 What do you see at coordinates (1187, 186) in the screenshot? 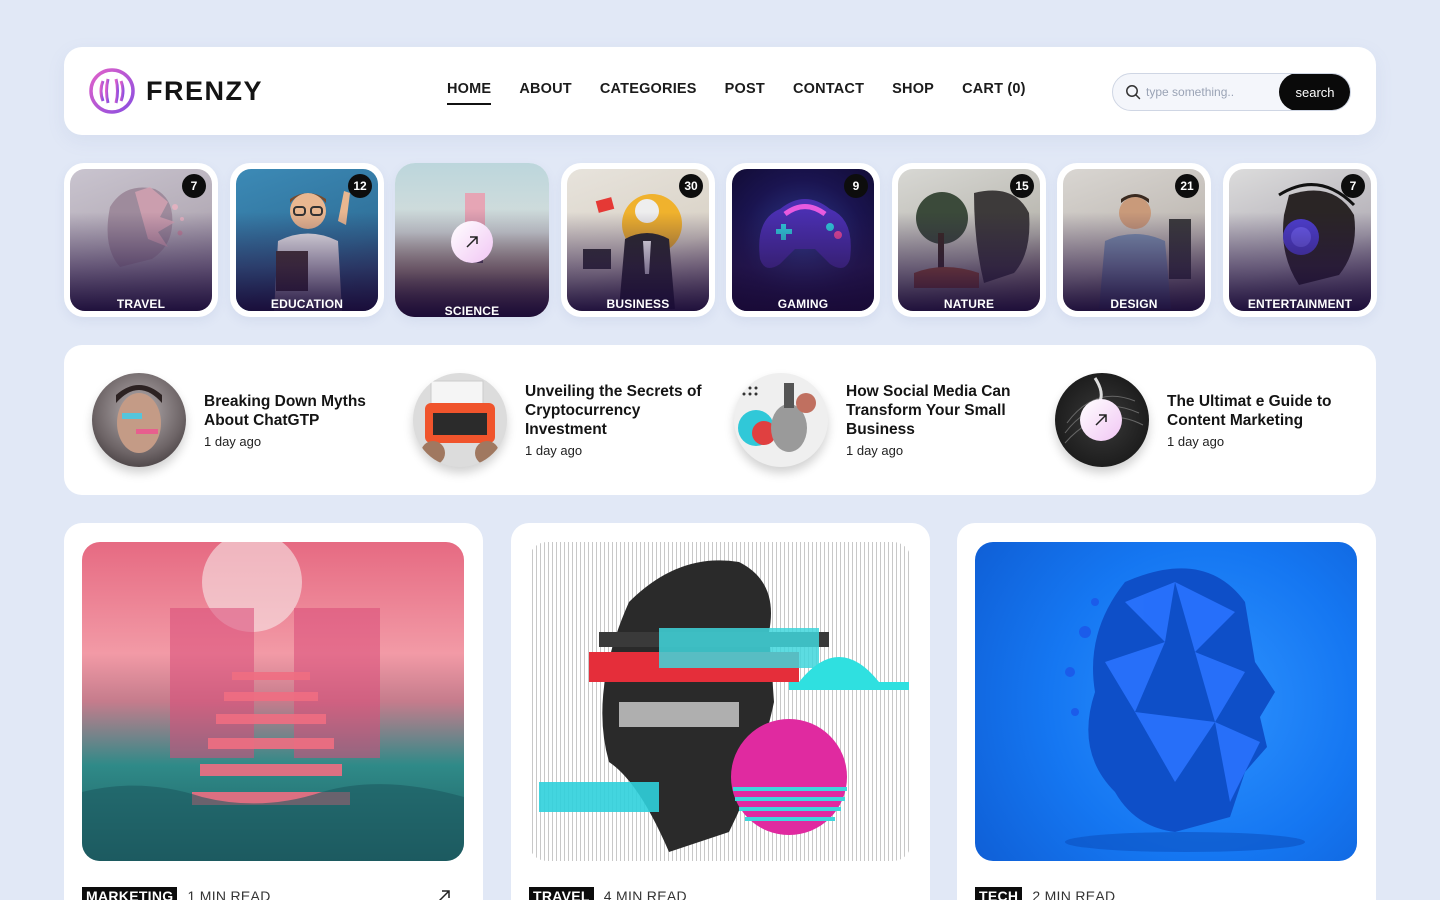
I see `category-count-badge: 21` at bounding box center [1187, 186].